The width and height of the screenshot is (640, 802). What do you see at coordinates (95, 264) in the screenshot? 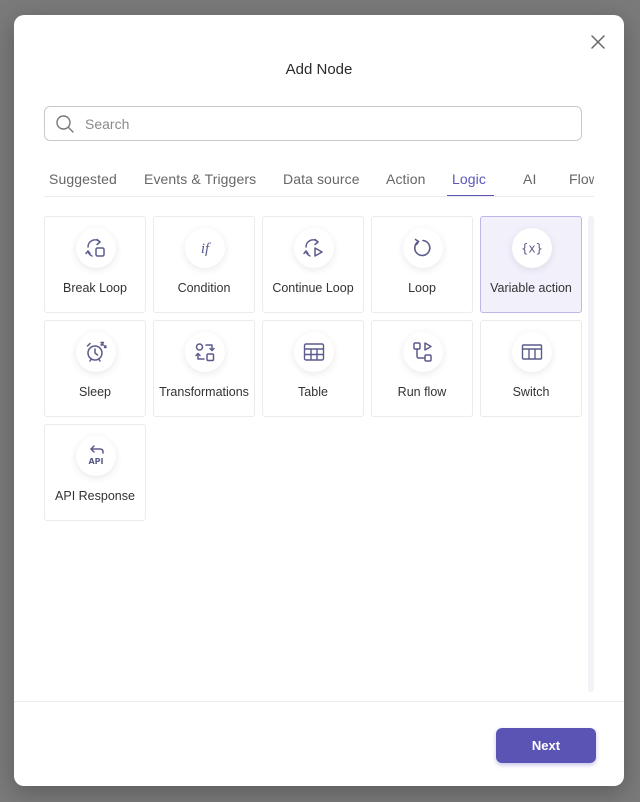
I see `node-card-break-loop: Break Loop` at bounding box center [95, 264].